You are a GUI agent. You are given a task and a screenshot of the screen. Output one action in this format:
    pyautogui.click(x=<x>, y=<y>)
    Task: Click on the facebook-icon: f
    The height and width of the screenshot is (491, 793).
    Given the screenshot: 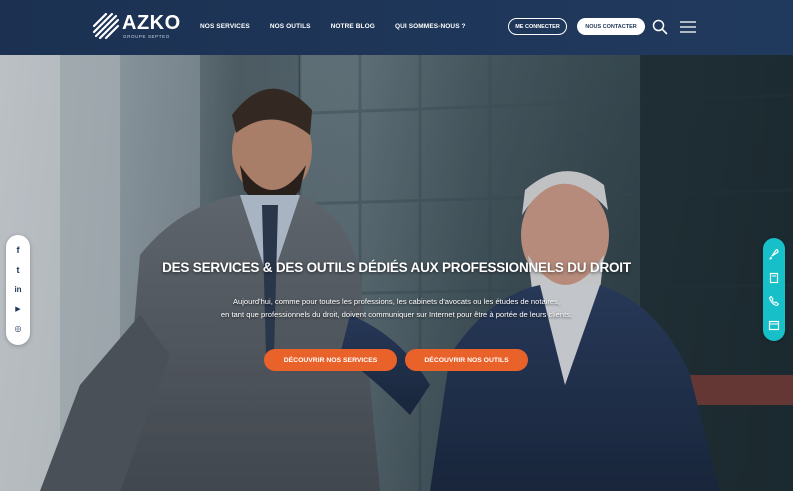 What is the action you would take?
    pyautogui.click(x=18, y=250)
    